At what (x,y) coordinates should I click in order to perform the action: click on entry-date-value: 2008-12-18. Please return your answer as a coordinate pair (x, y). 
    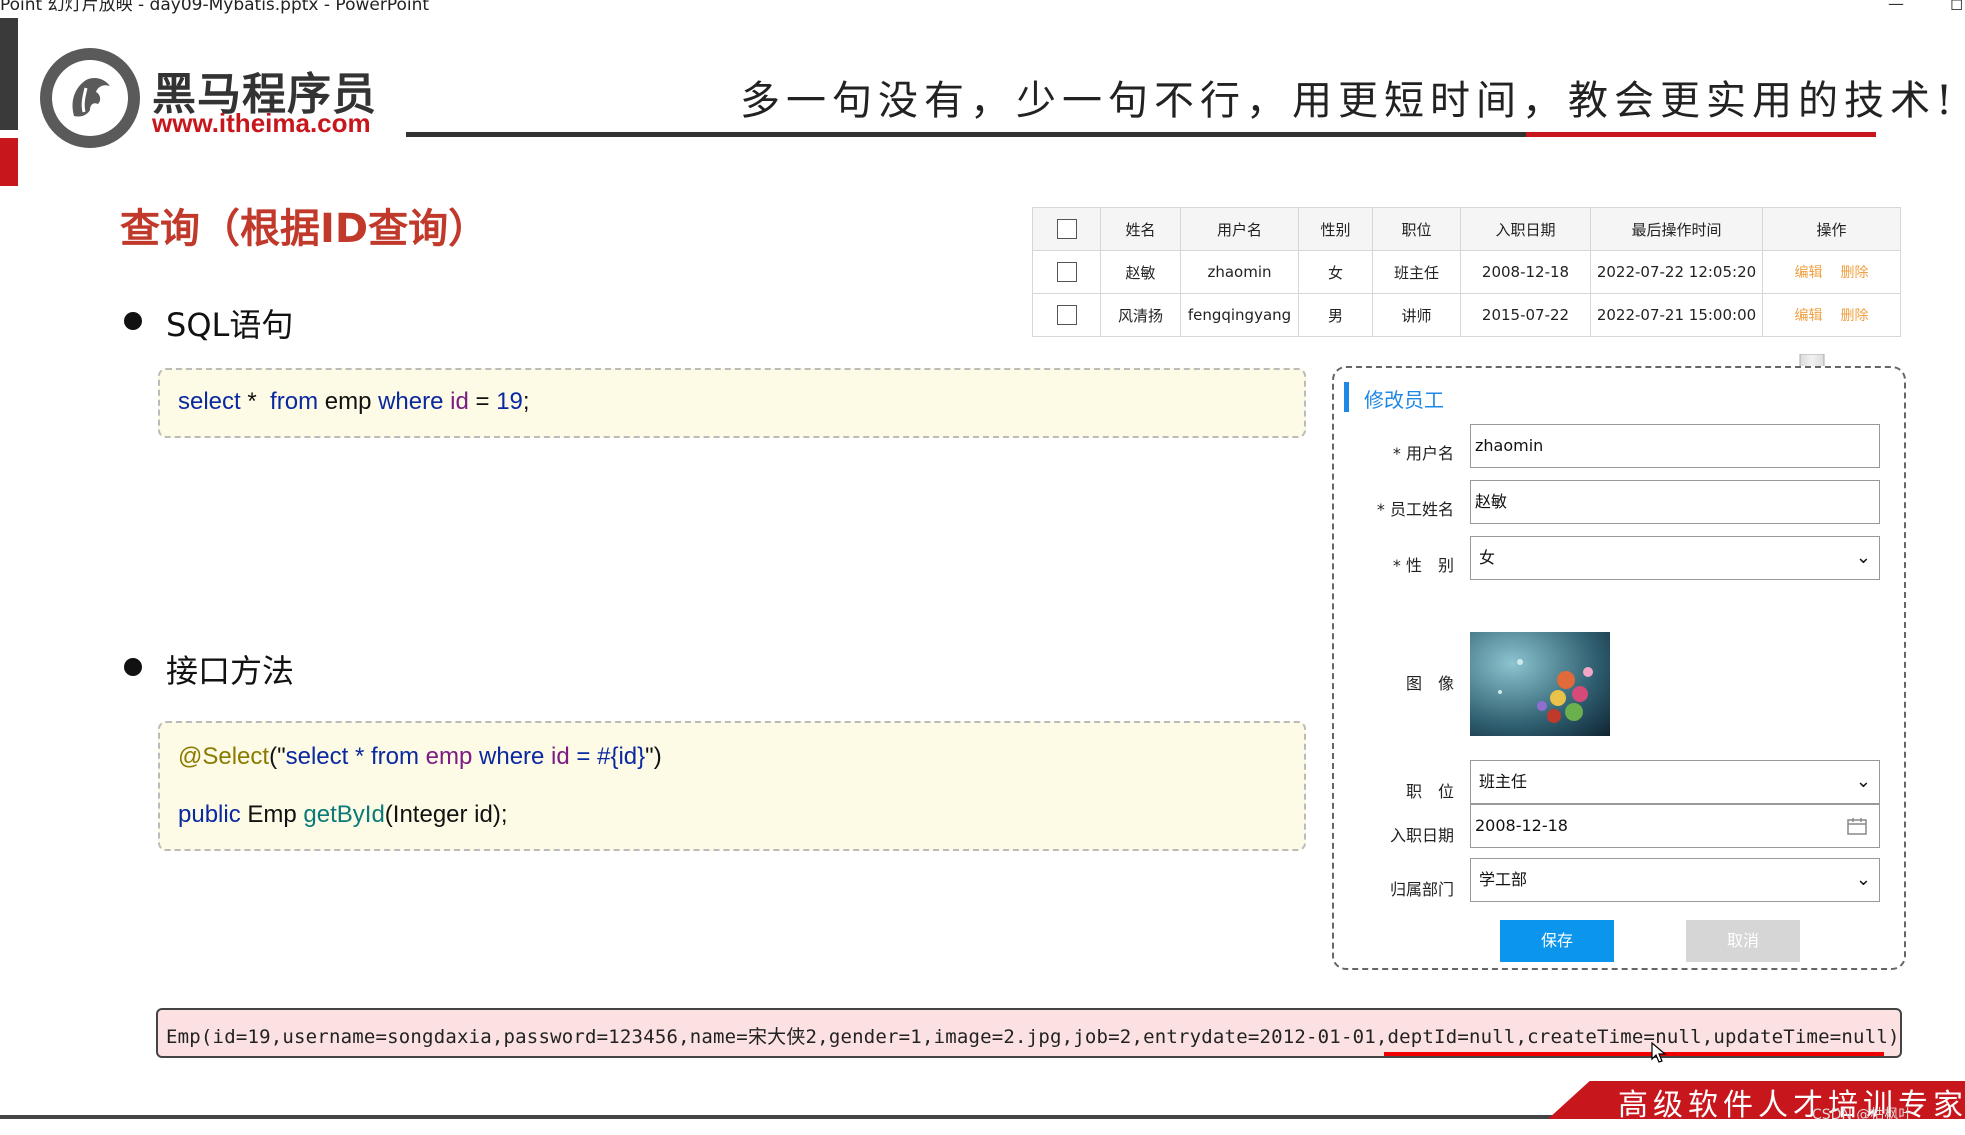
    Looking at the image, I should click on (1521, 825).